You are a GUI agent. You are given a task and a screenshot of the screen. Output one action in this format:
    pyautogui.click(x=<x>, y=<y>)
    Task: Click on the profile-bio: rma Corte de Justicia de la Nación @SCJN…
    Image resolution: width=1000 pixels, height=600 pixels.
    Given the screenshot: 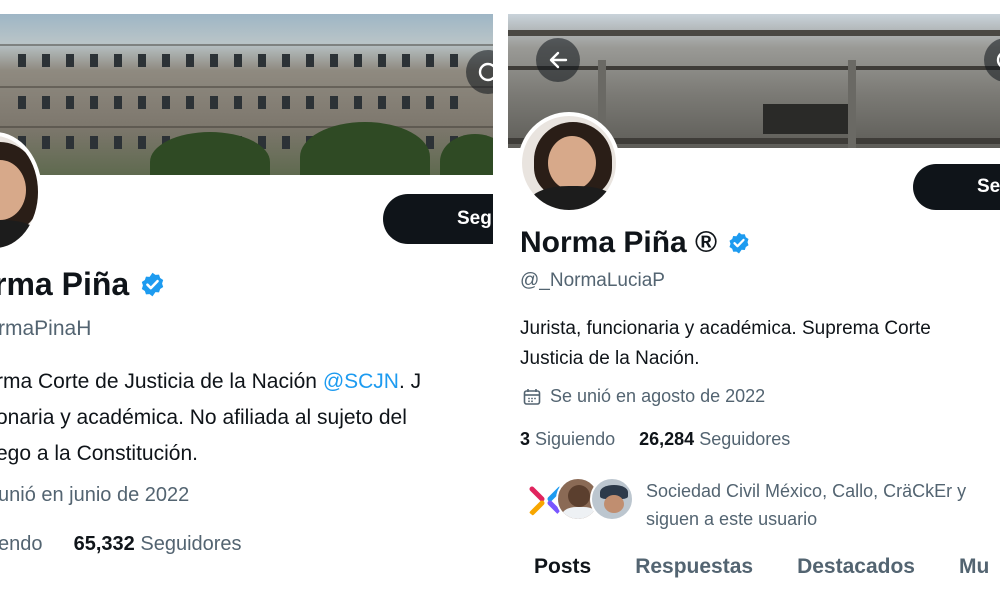 What is the action you would take?
    pyautogui.click(x=210, y=418)
    